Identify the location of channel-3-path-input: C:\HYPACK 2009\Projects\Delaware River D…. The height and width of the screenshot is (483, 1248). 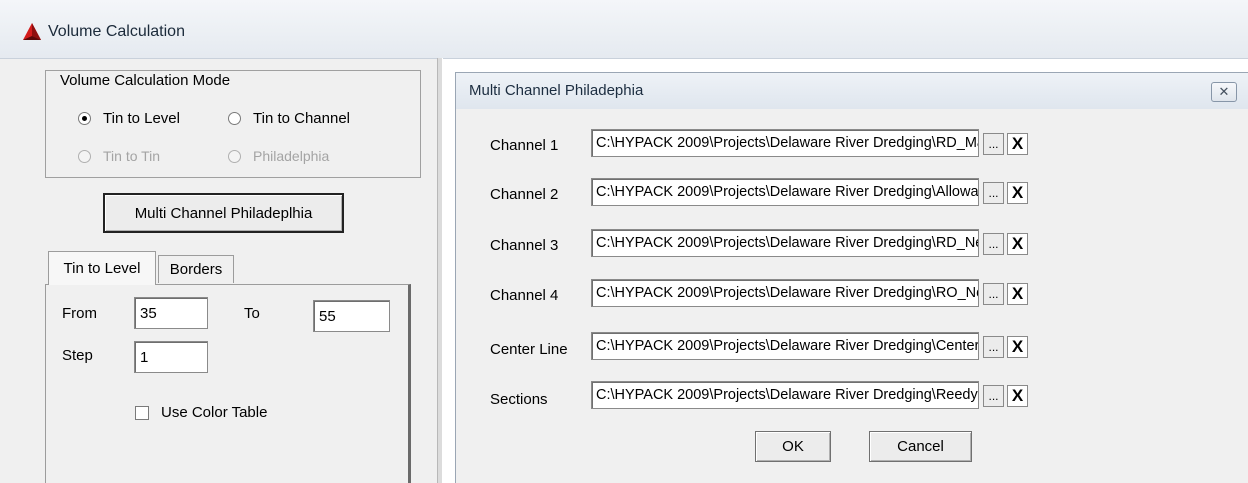
(785, 243).